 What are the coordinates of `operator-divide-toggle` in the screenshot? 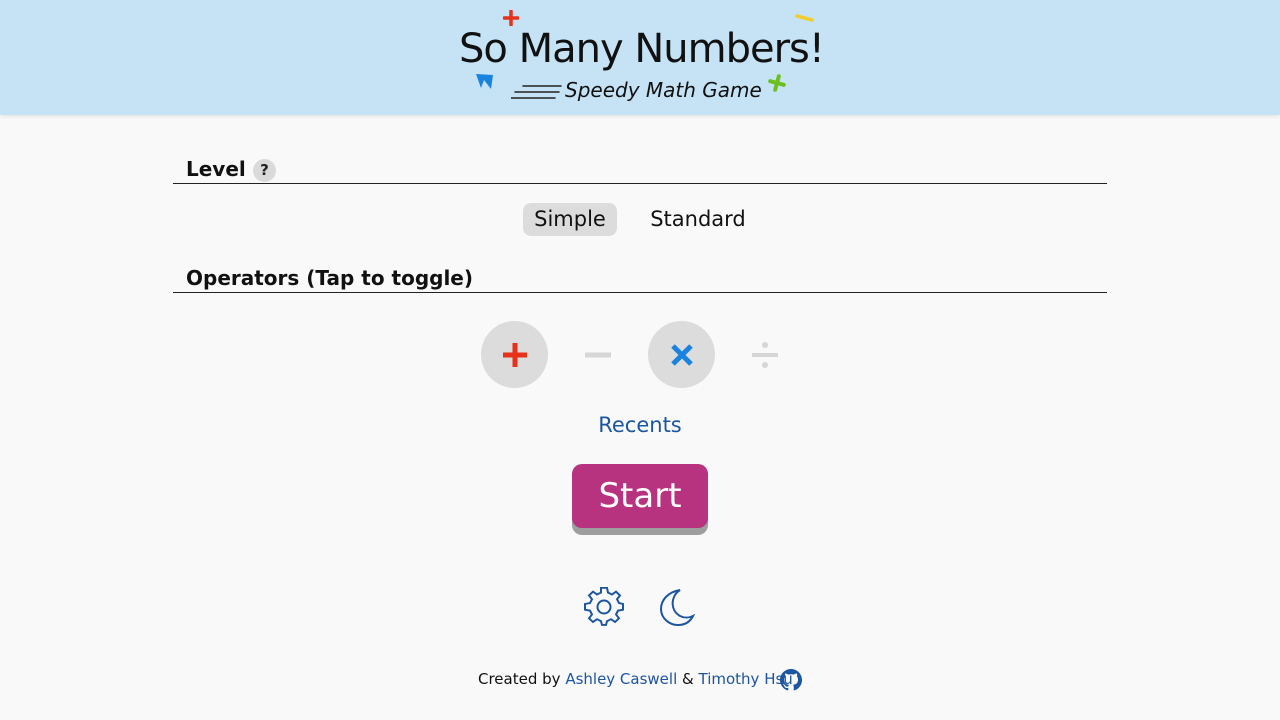 It's located at (764, 354).